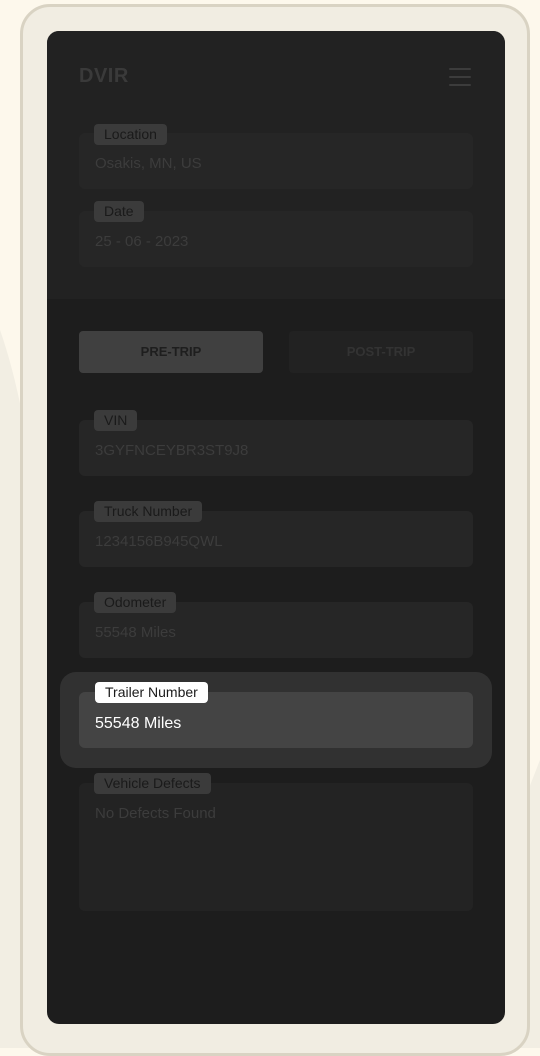  What do you see at coordinates (460, 77) in the screenshot?
I see `hamburger-menu-icon` at bounding box center [460, 77].